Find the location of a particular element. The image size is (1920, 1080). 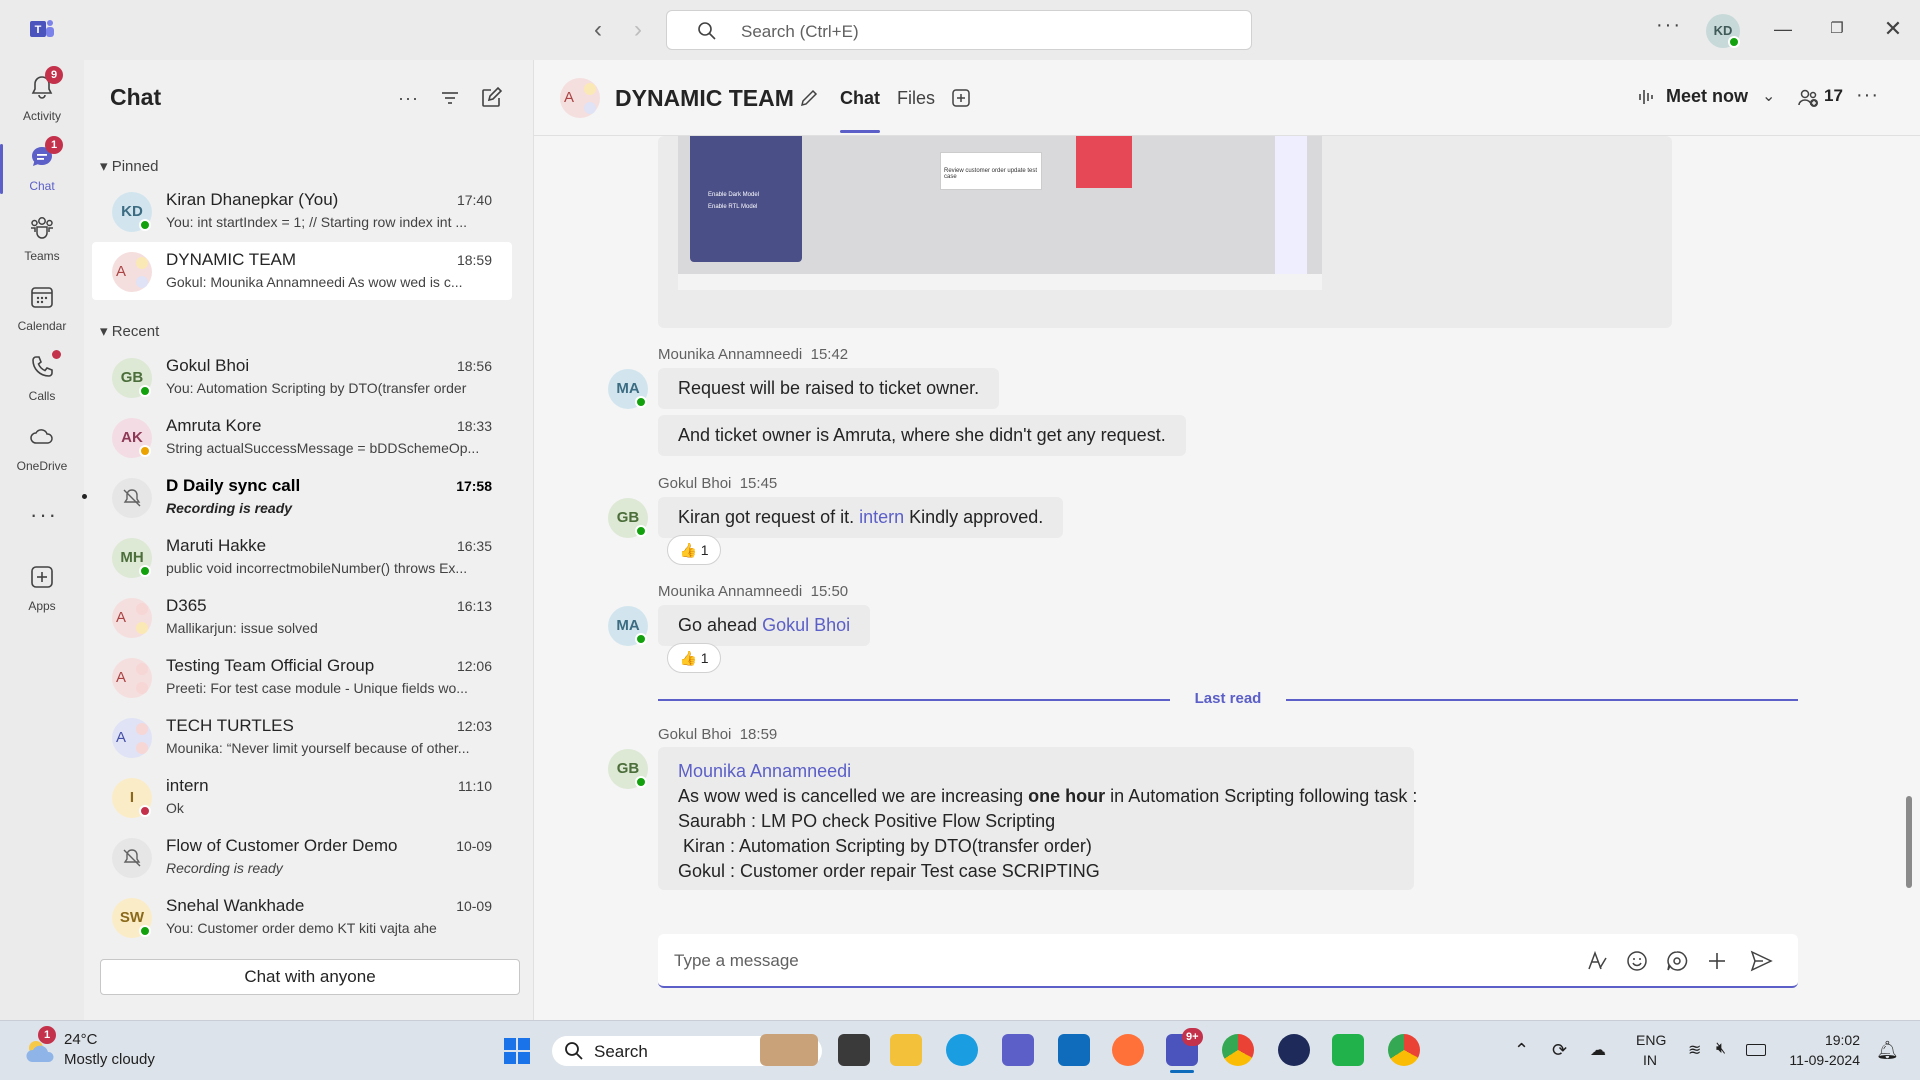

teams-personal-icon is located at coordinates (1018, 1050).